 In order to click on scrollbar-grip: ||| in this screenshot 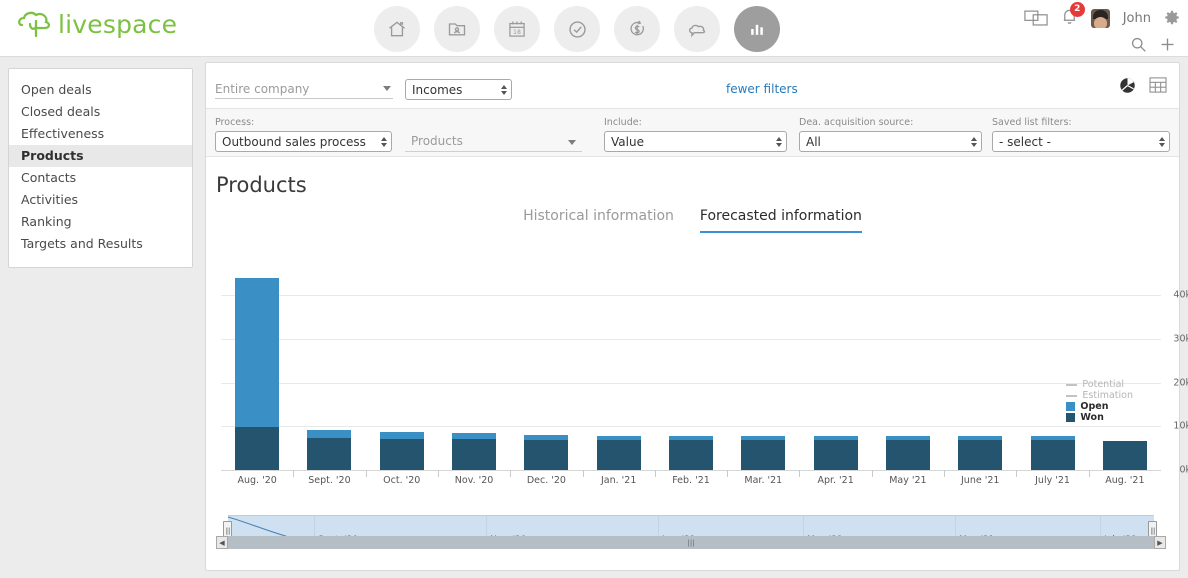, I will do `click(690, 543)`.